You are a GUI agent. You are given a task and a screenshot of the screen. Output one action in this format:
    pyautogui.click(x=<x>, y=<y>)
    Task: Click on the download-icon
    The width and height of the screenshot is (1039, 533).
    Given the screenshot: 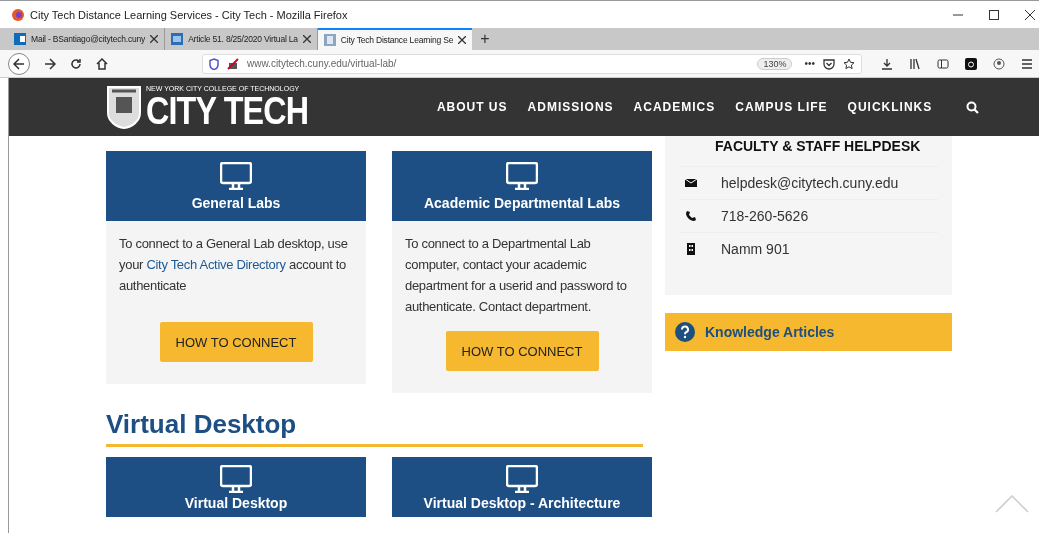 What is the action you would take?
    pyautogui.click(x=887, y=63)
    